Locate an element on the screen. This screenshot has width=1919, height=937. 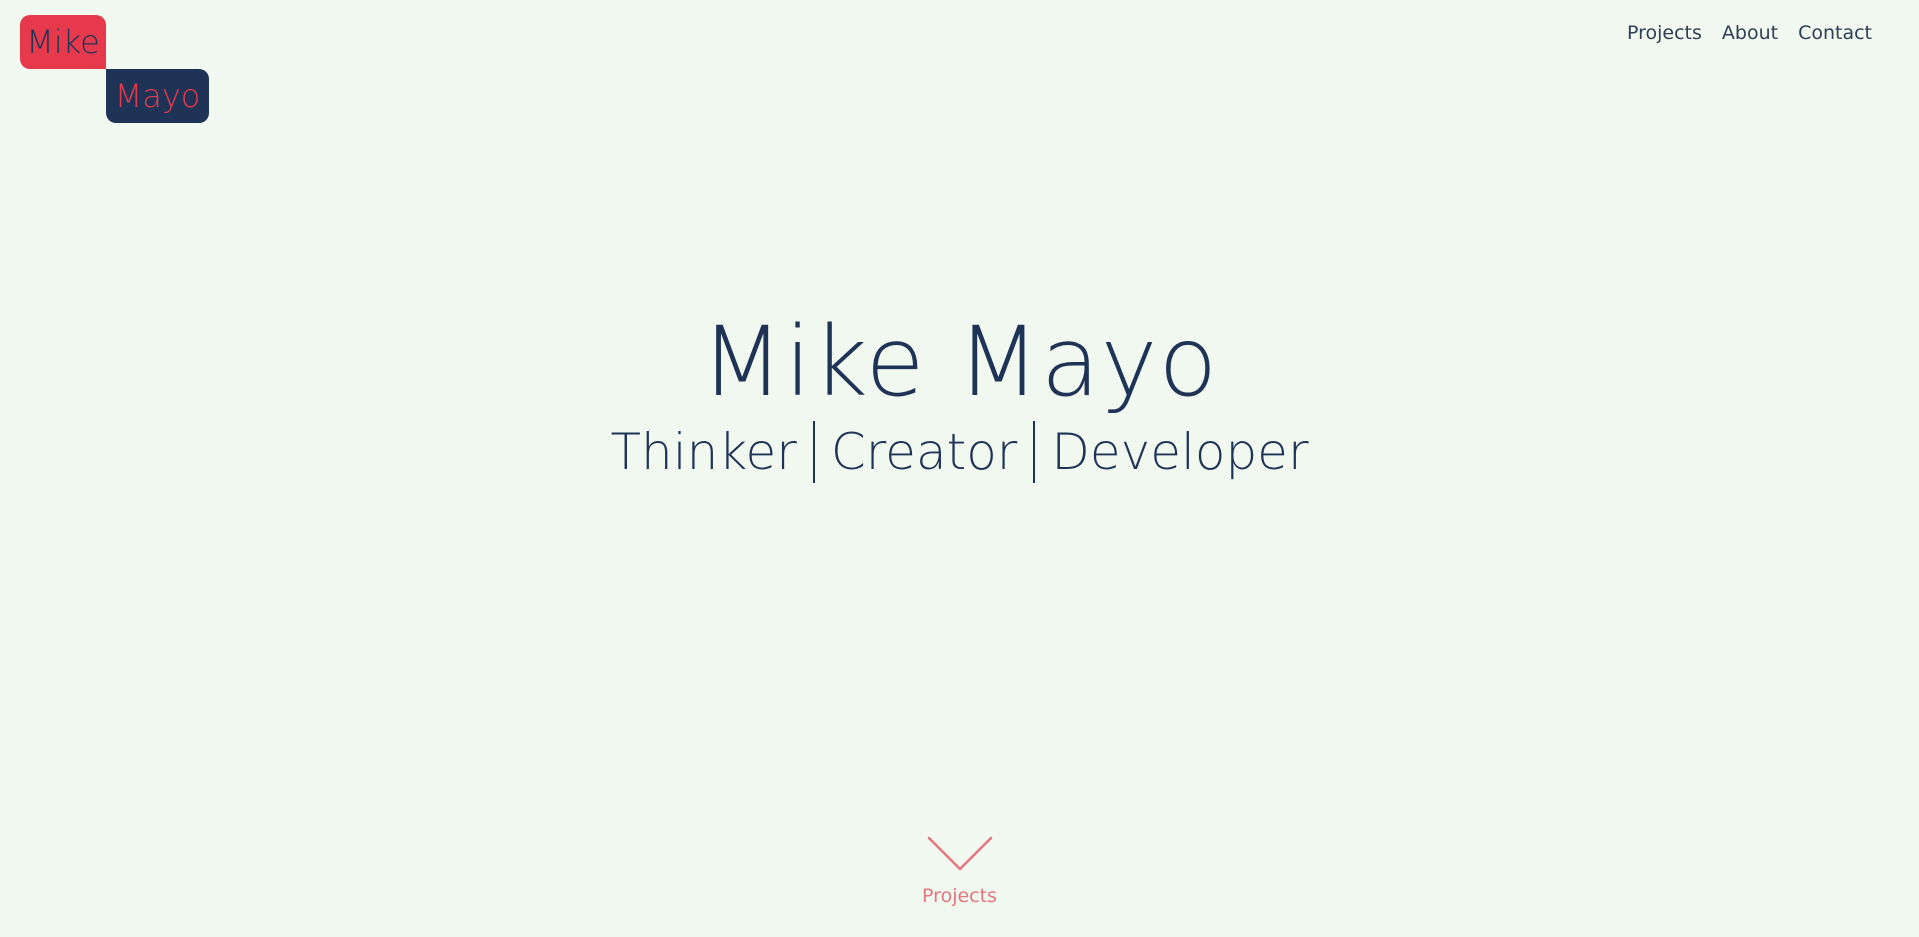
scroll-to-projects: Projects is located at coordinates (959, 872).